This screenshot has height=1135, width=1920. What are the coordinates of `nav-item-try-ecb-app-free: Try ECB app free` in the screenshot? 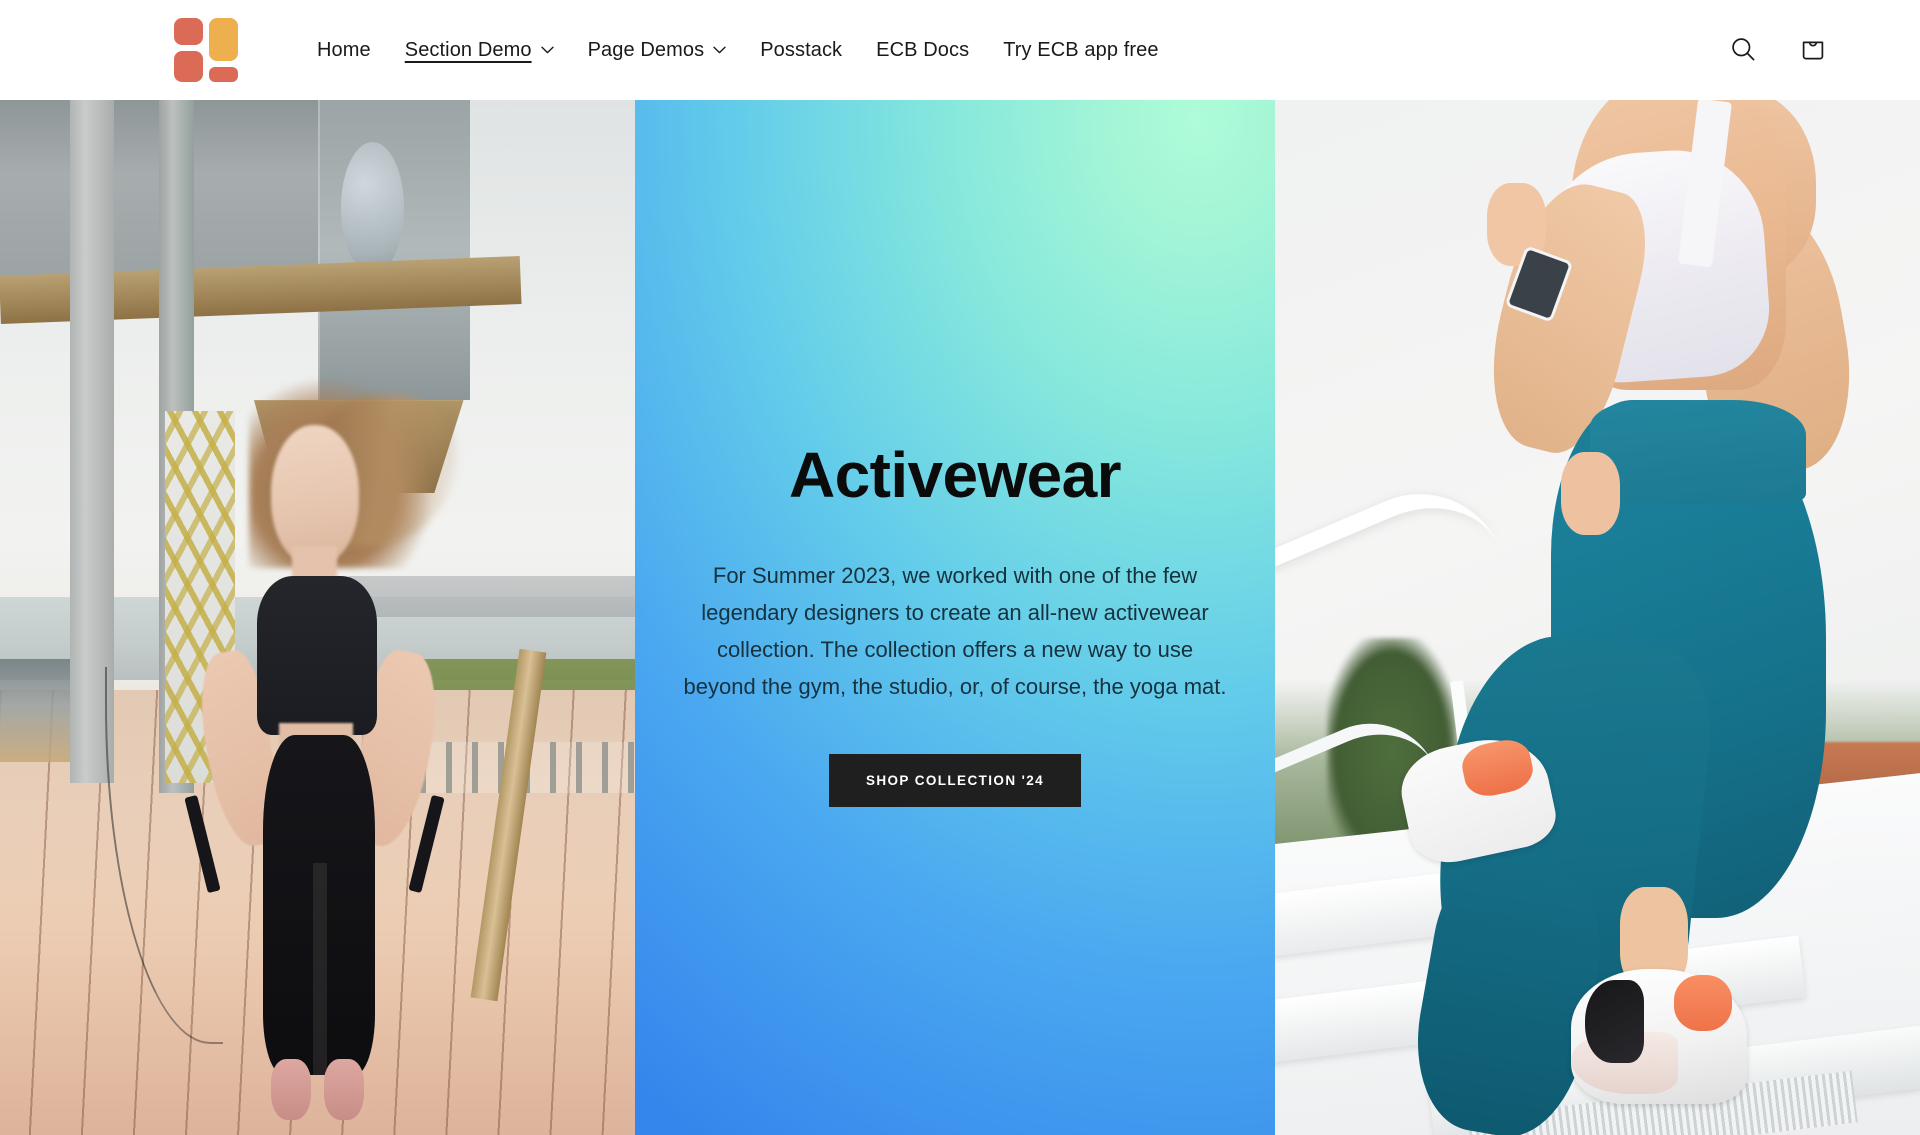 It's located at (1080, 50).